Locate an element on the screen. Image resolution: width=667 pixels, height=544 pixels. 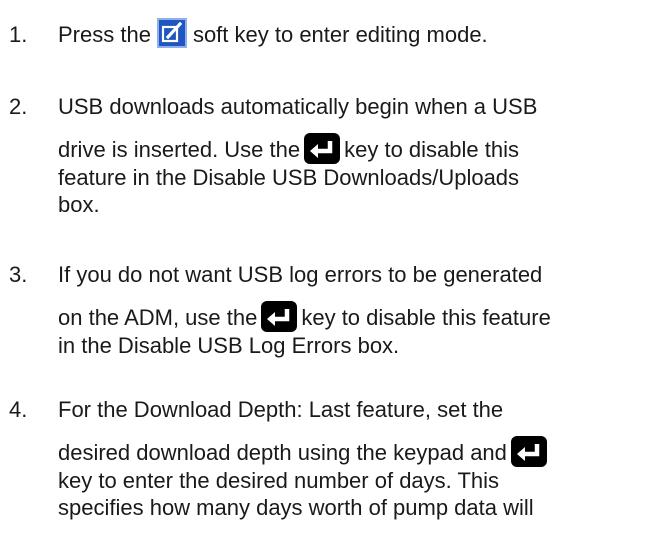
step-number: 1. is located at coordinates (18, 34).